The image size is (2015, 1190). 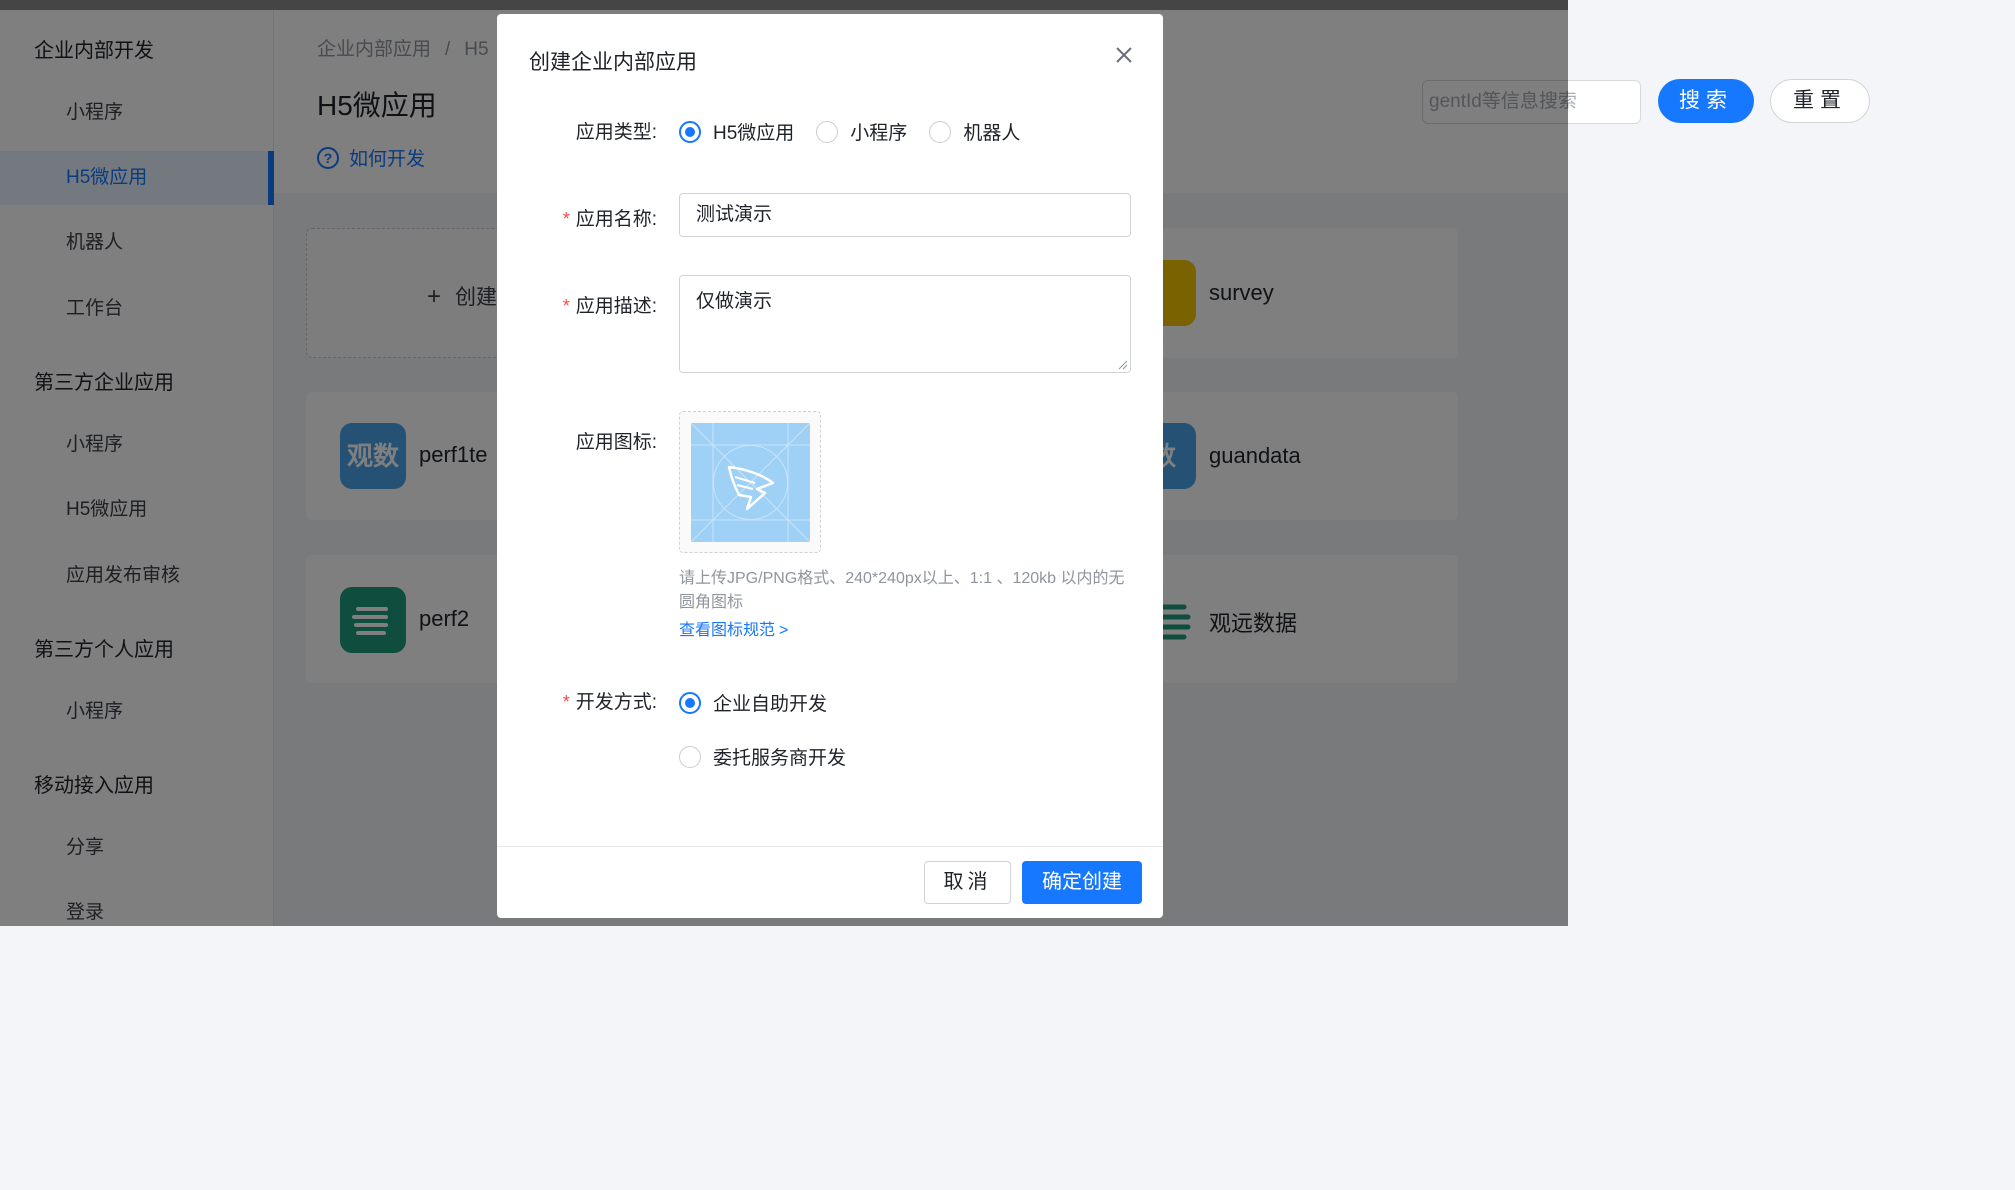 What do you see at coordinates (1820, 101) in the screenshot?
I see `reset-button: 重置` at bounding box center [1820, 101].